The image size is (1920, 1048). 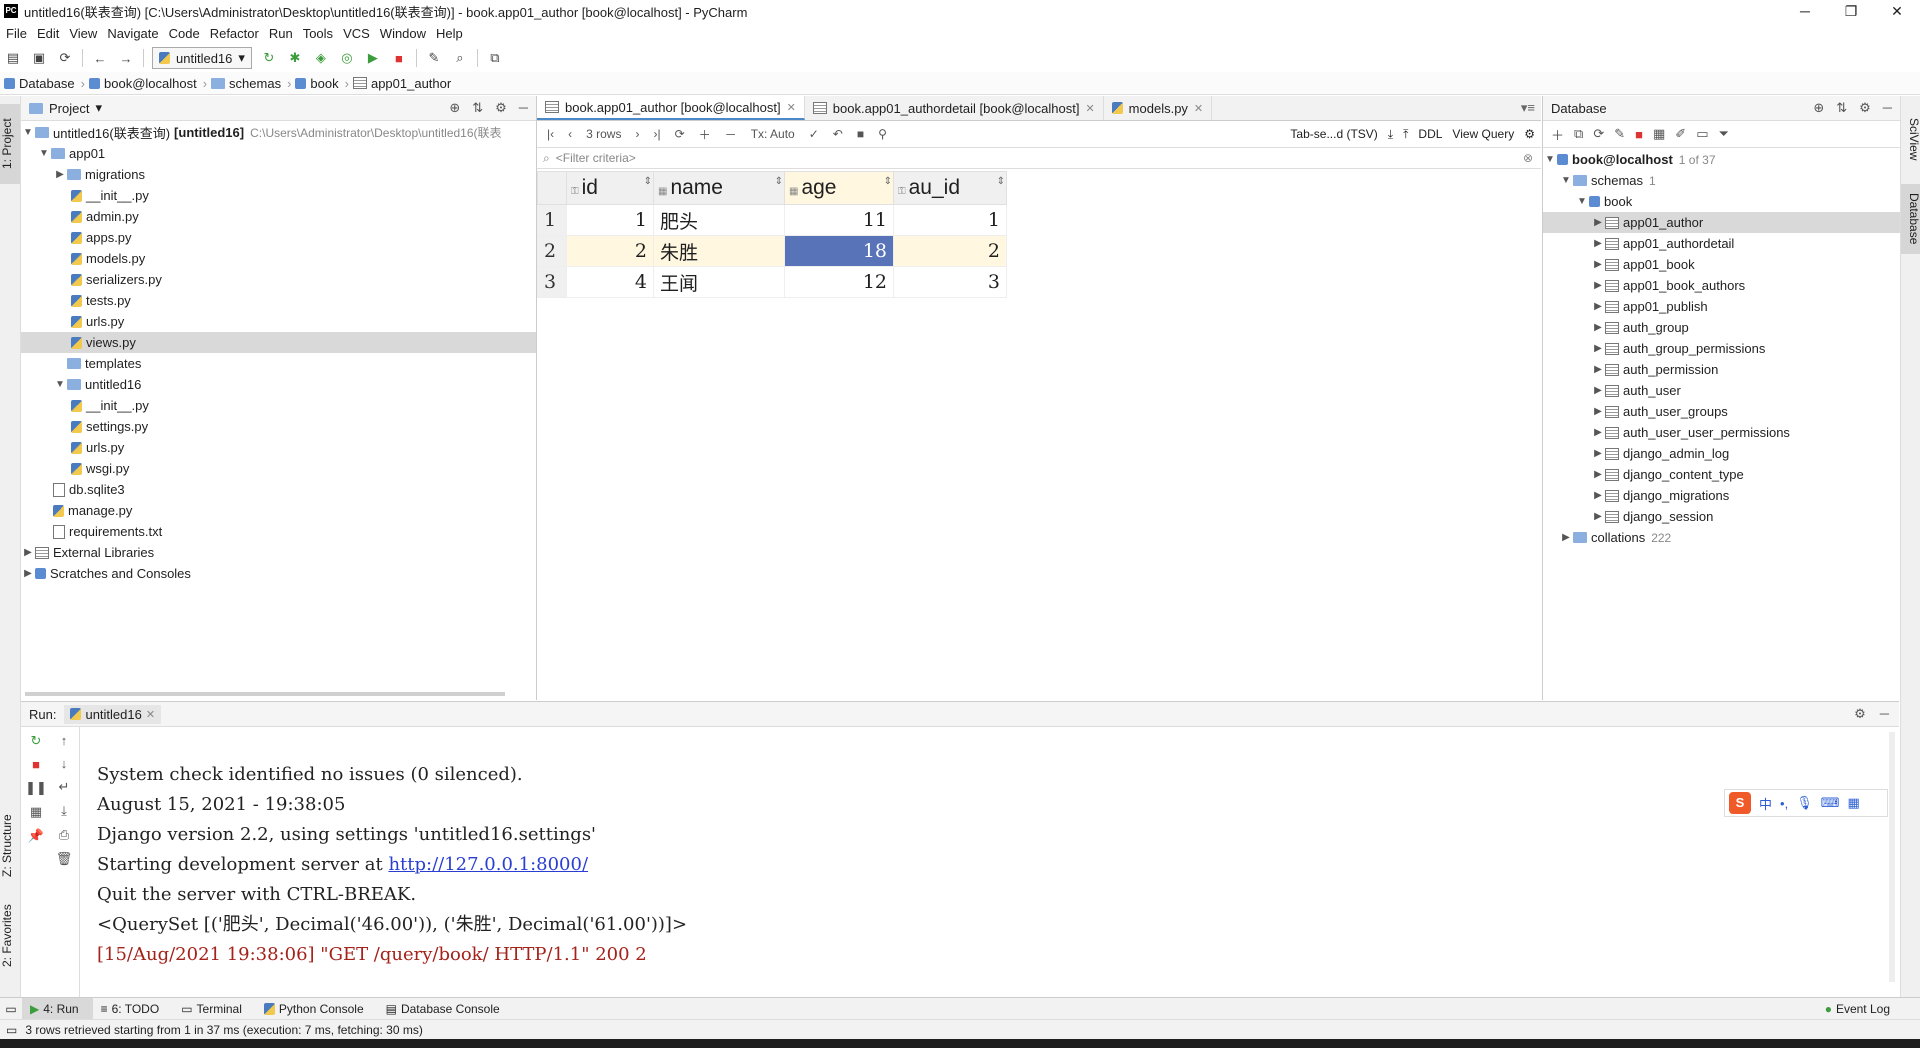 I want to click on microphone-icon: 🎙, so click(x=1804, y=803).